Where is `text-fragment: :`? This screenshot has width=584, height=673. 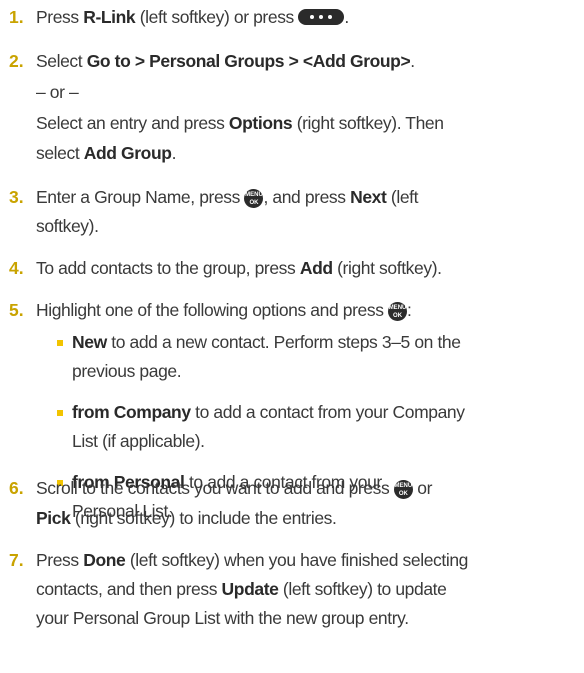
text-fragment: : is located at coordinates (409, 310).